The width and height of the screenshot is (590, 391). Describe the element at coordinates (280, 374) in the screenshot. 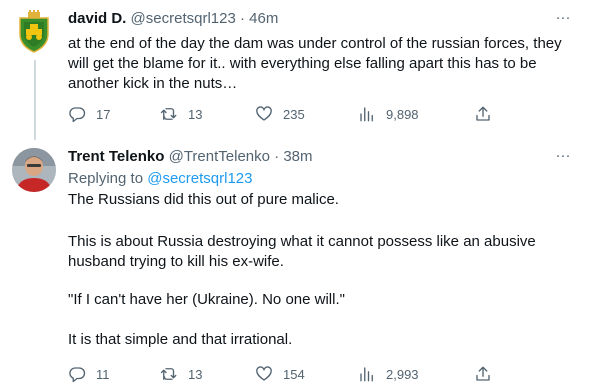

I see `like-button: 154` at that location.